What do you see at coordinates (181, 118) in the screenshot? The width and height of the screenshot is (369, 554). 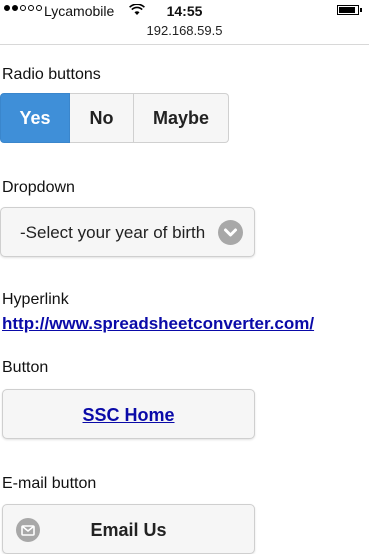 I see `radio-option-maybe: Maybe` at bounding box center [181, 118].